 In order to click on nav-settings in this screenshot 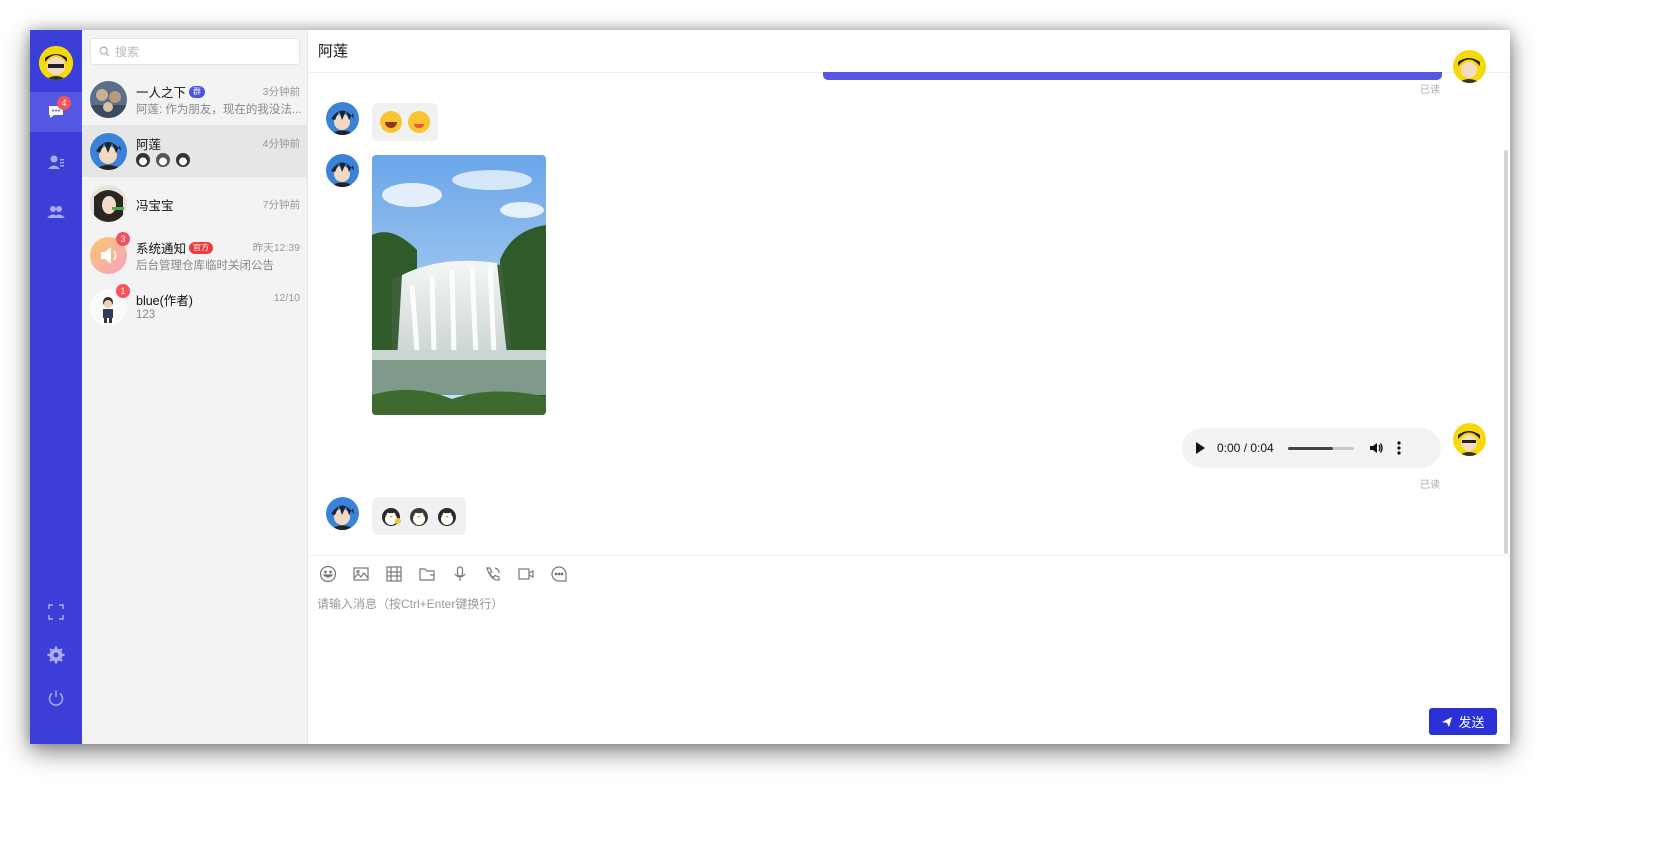, I will do `click(56, 655)`.